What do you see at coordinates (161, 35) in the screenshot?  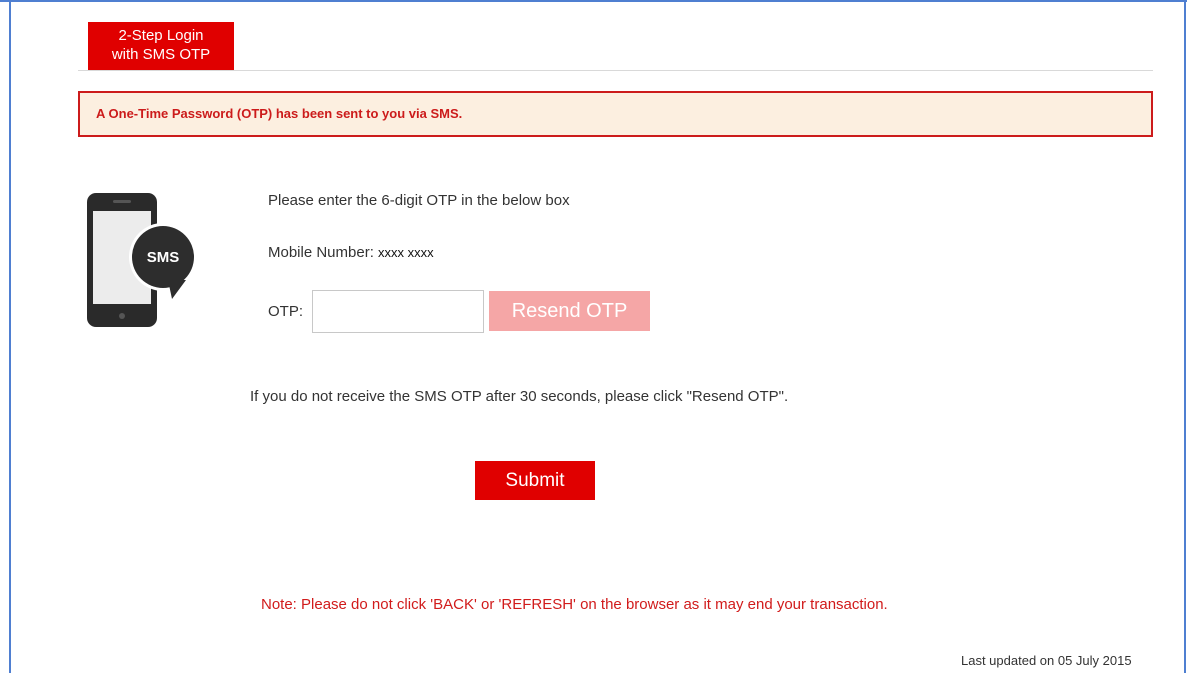 I see `tab-label-line1: 2-Step Login` at bounding box center [161, 35].